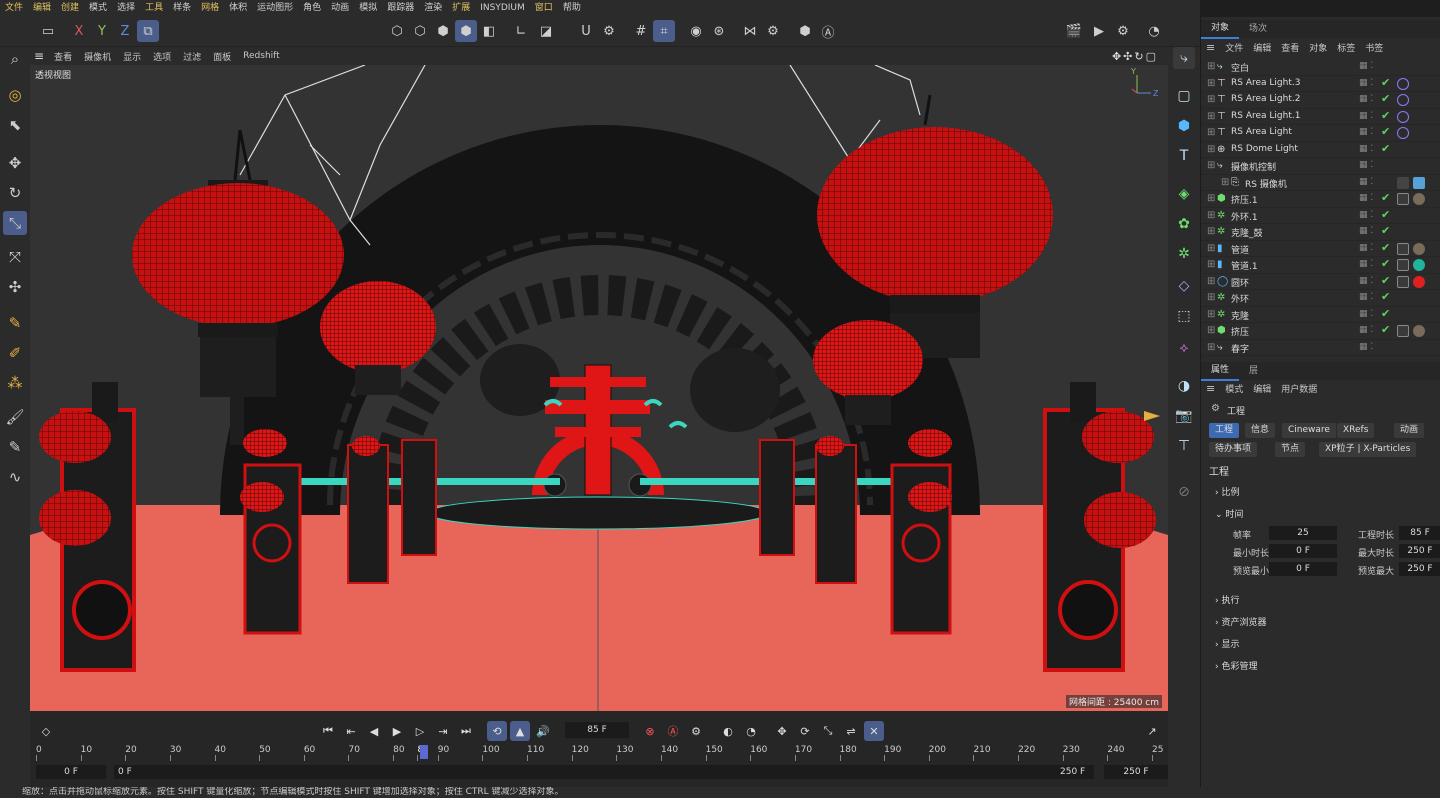  What do you see at coordinates (1318, 47) in the screenshot?
I see `objects-menu-object: 对象` at bounding box center [1318, 47].